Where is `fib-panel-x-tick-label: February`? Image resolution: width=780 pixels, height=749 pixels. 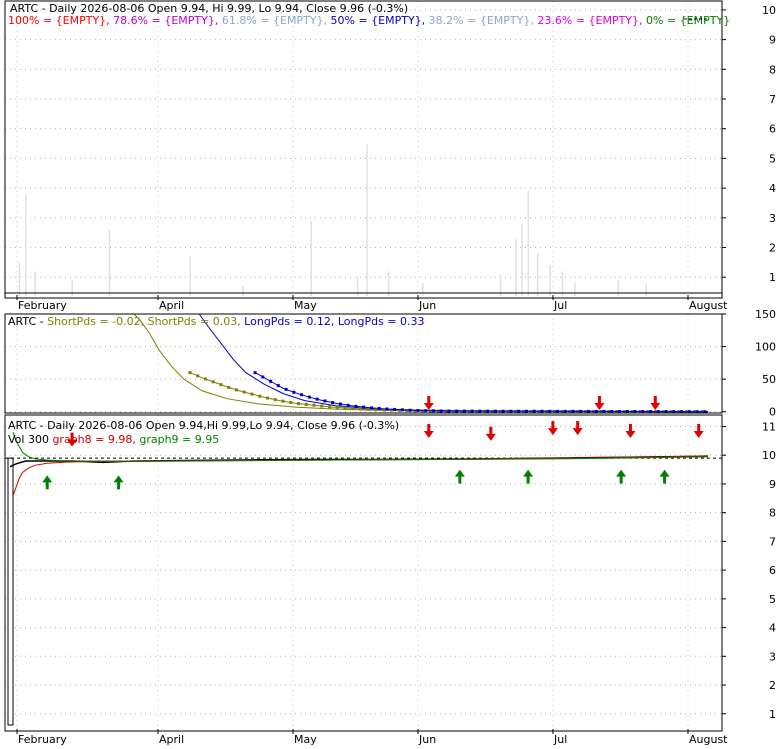 fib-panel-x-tick-label: February is located at coordinates (42, 305).